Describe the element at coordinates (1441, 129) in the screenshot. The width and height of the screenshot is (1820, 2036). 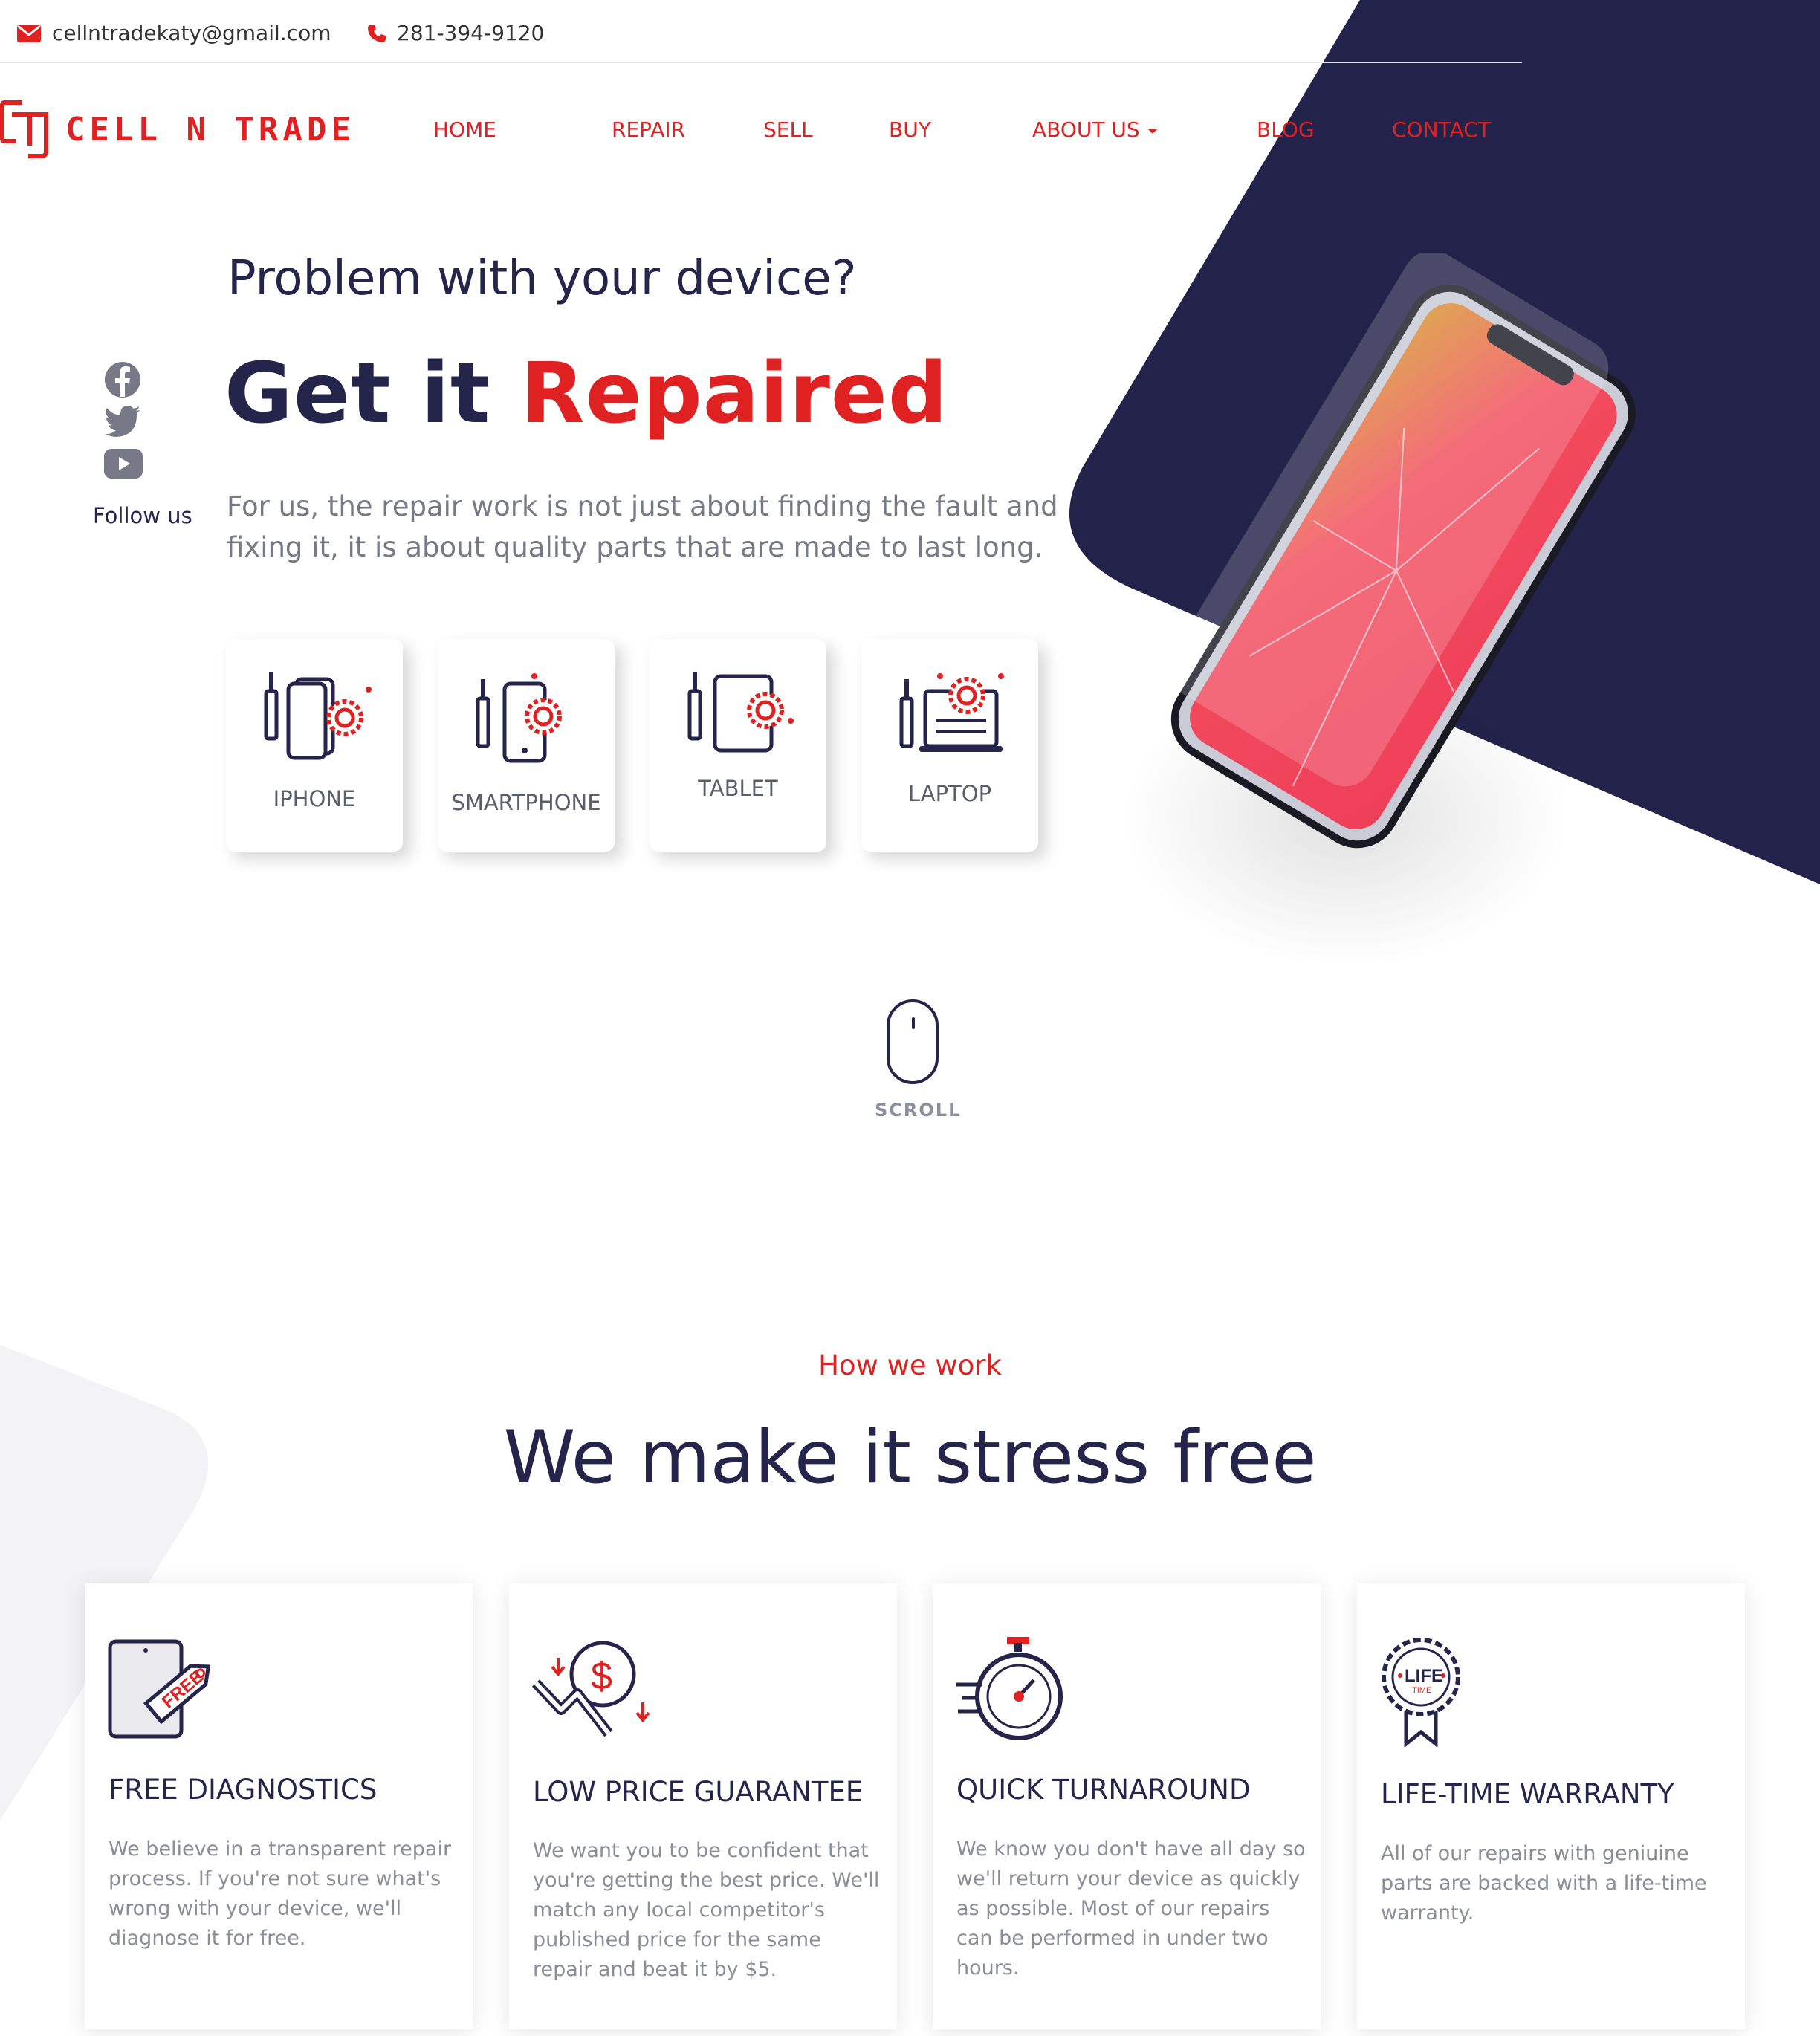
I see `nav-contact: CONTACT` at that location.